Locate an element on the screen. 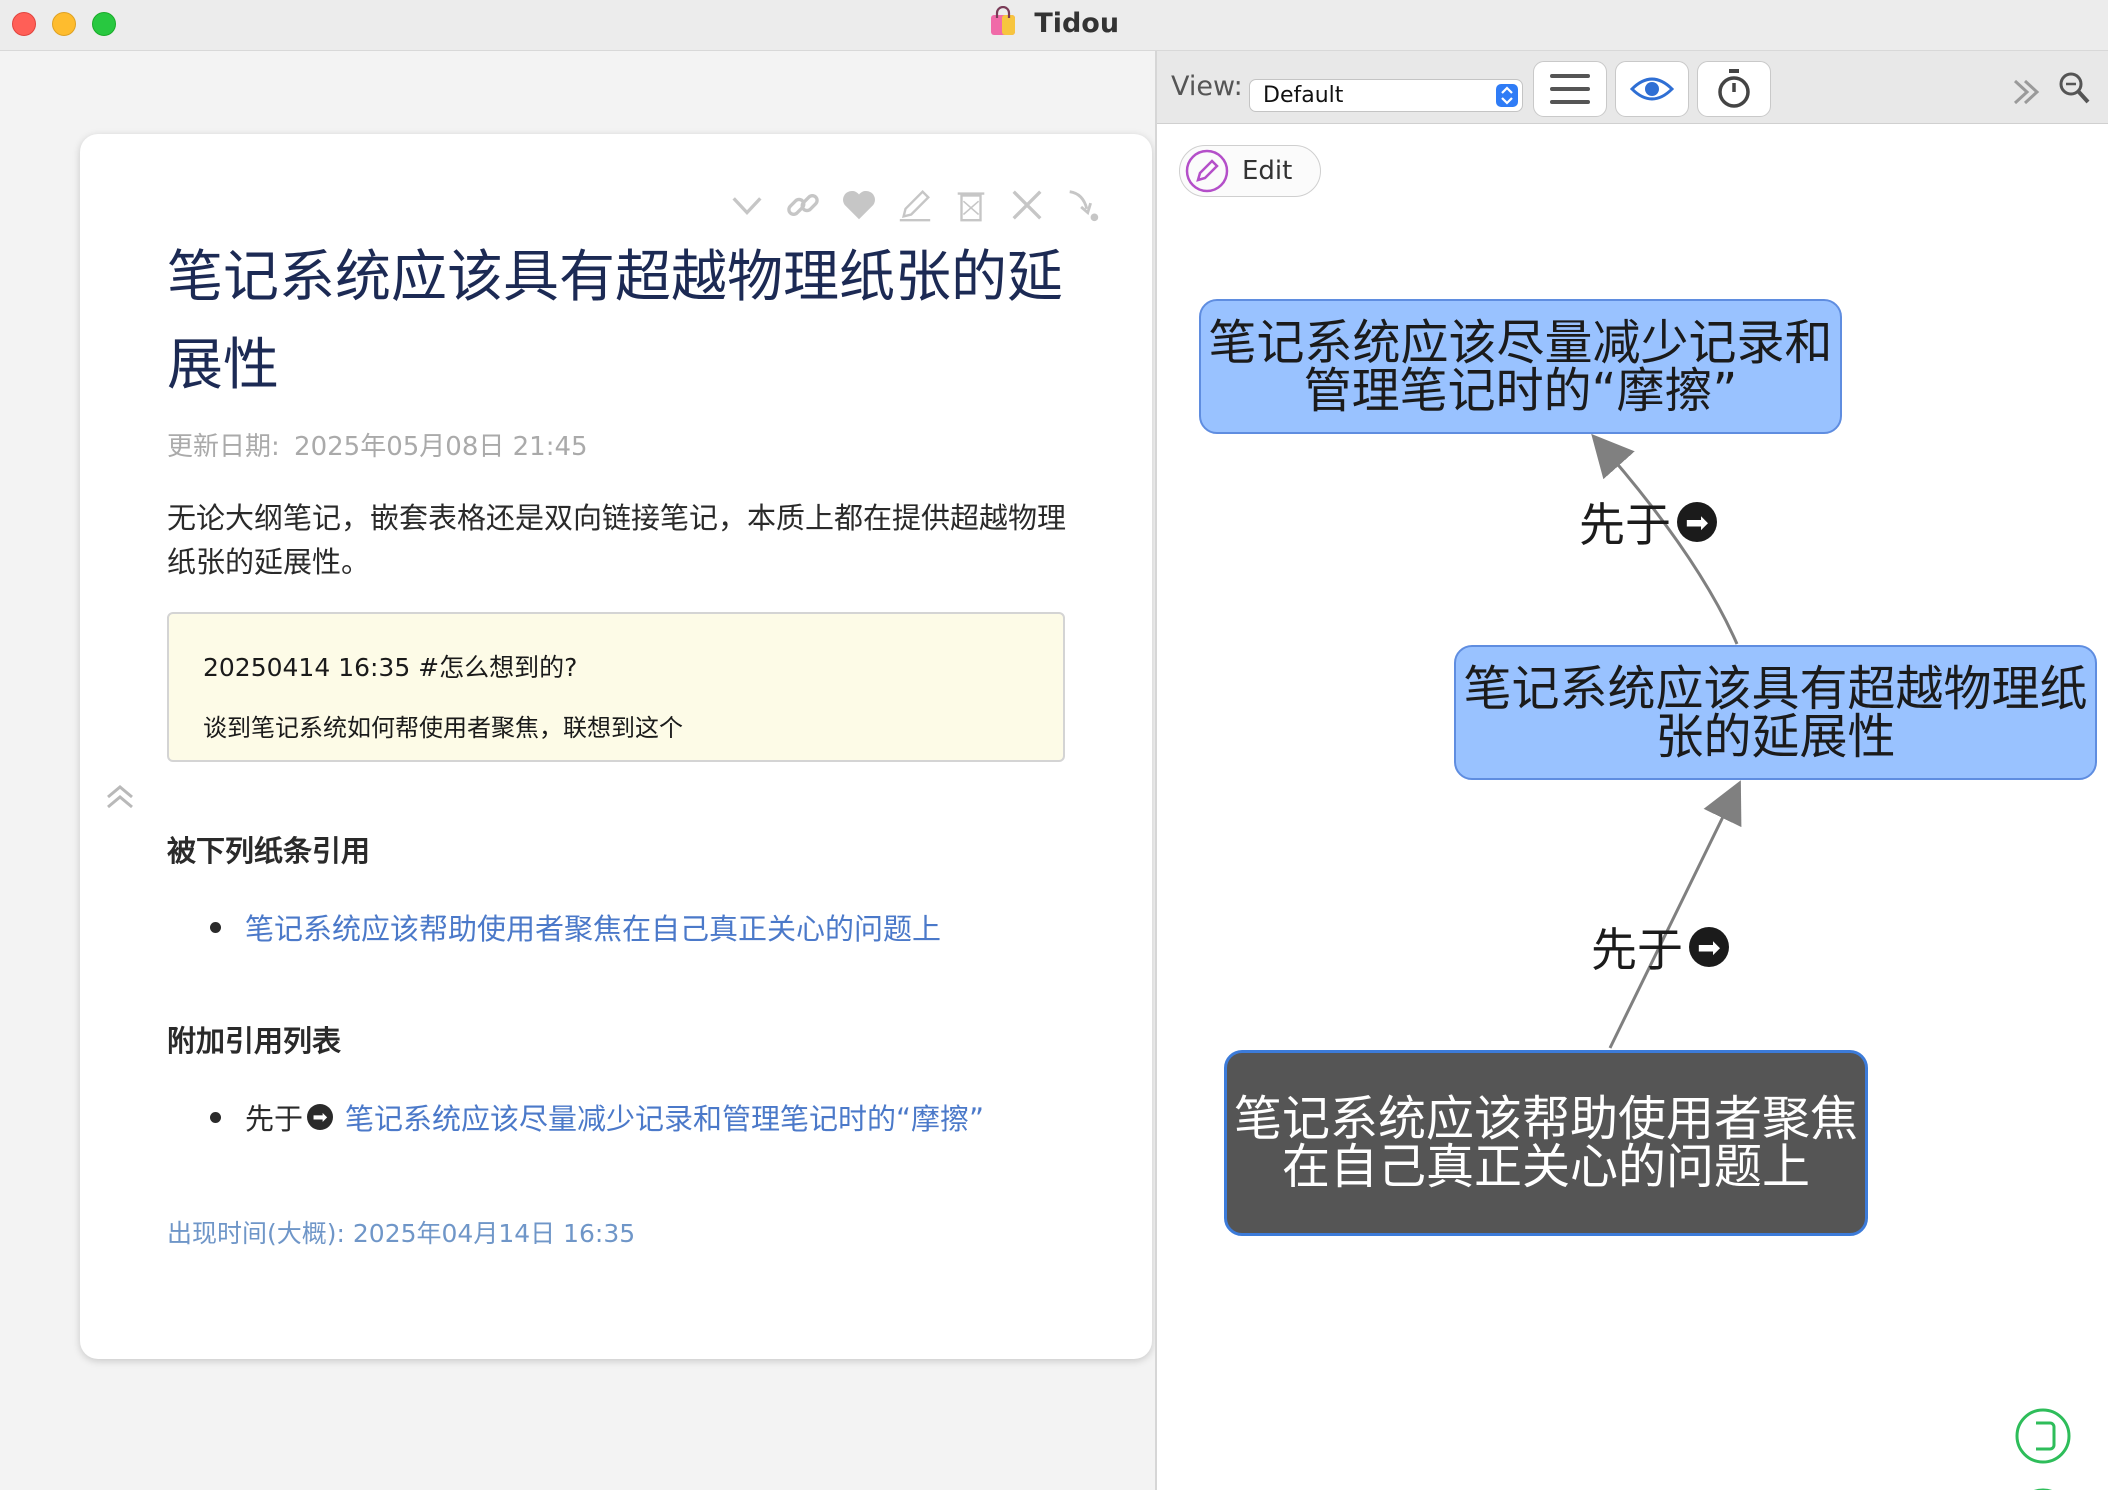  note-toolbar is located at coordinates (915, 205).